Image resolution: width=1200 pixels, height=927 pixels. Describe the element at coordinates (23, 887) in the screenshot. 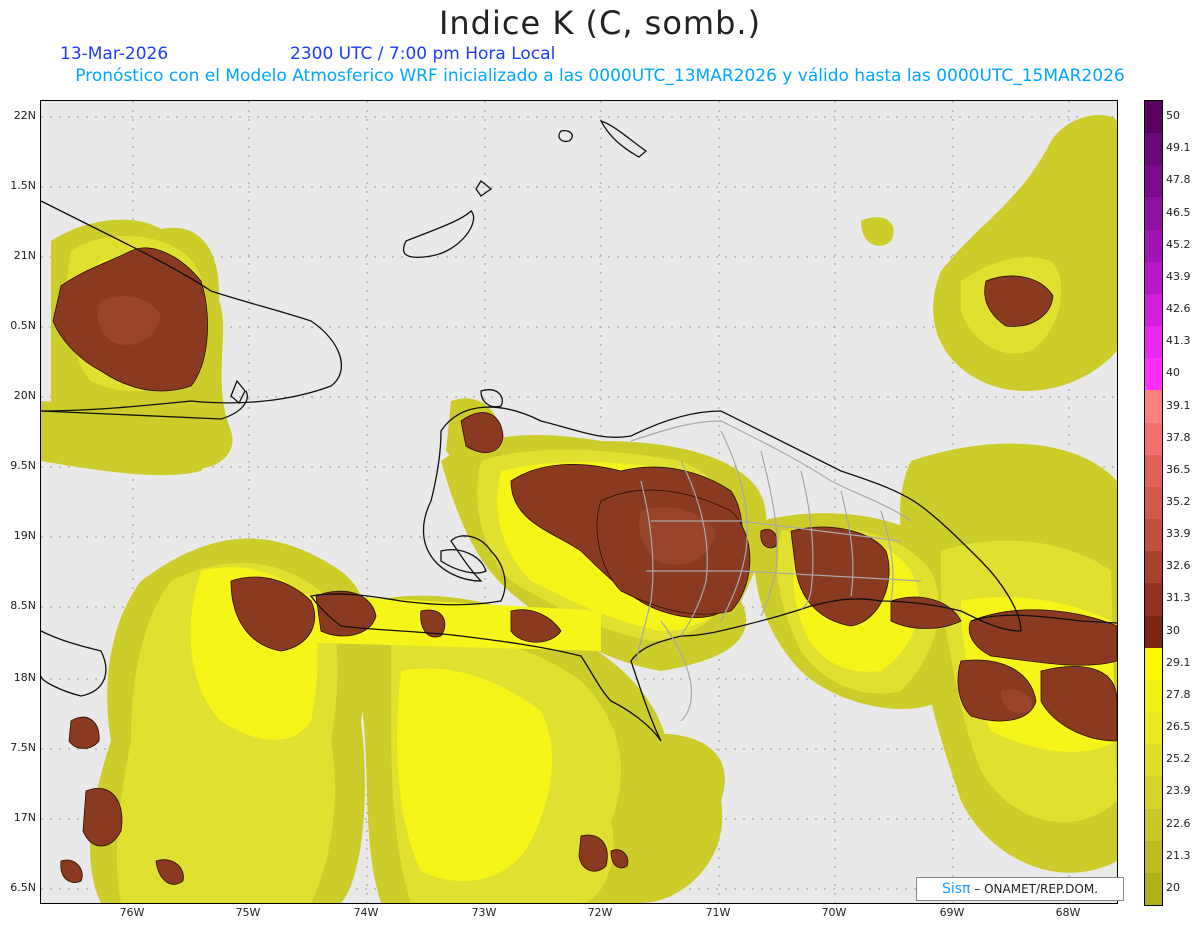

I see `y-tick-label: 6.5N` at that location.